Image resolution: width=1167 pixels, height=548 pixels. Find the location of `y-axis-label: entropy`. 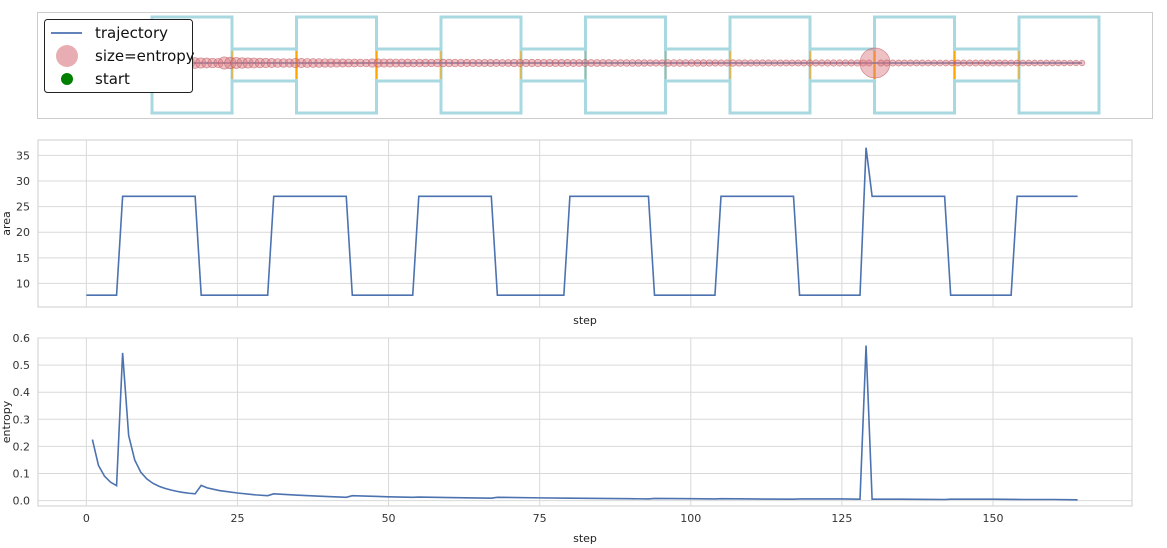

y-axis-label: entropy is located at coordinates (6, 421).